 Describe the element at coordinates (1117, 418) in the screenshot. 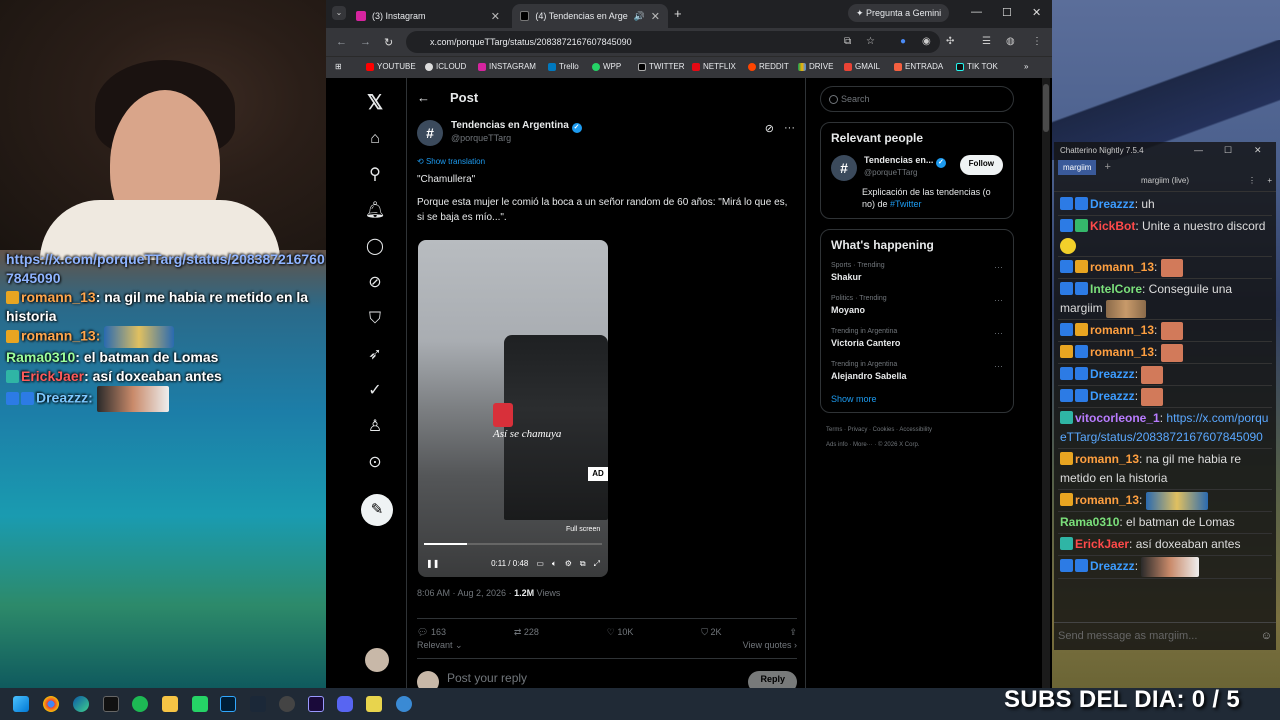

I see `chat-username: vitocorleone_1` at that location.